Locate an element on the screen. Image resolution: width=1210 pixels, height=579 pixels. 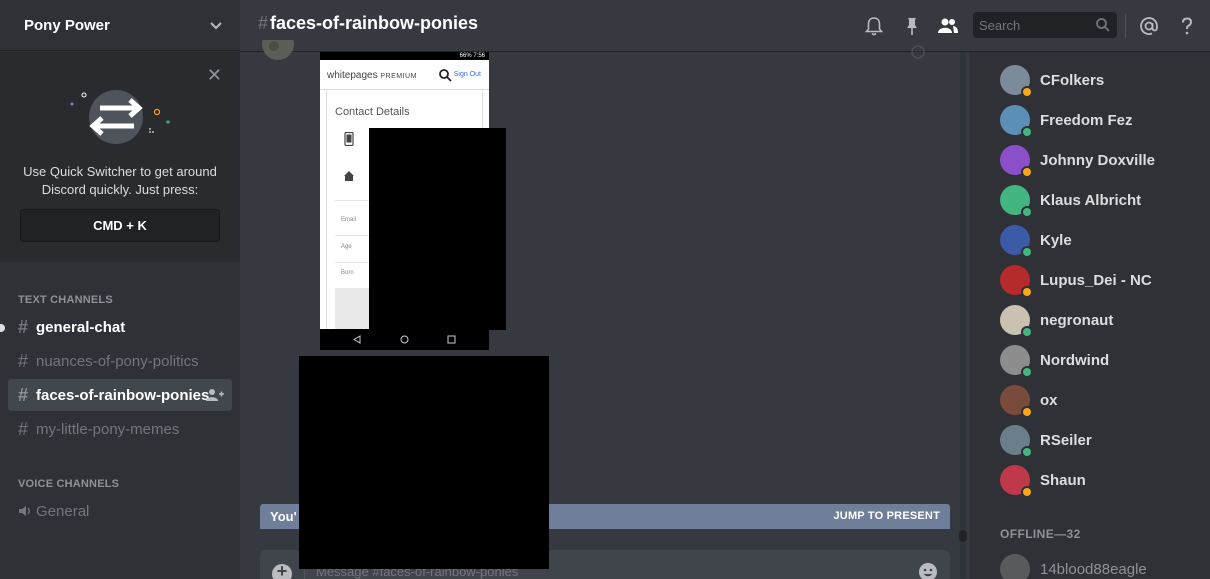
member-item: Freedom Fez is located at coordinates (1100, 120).